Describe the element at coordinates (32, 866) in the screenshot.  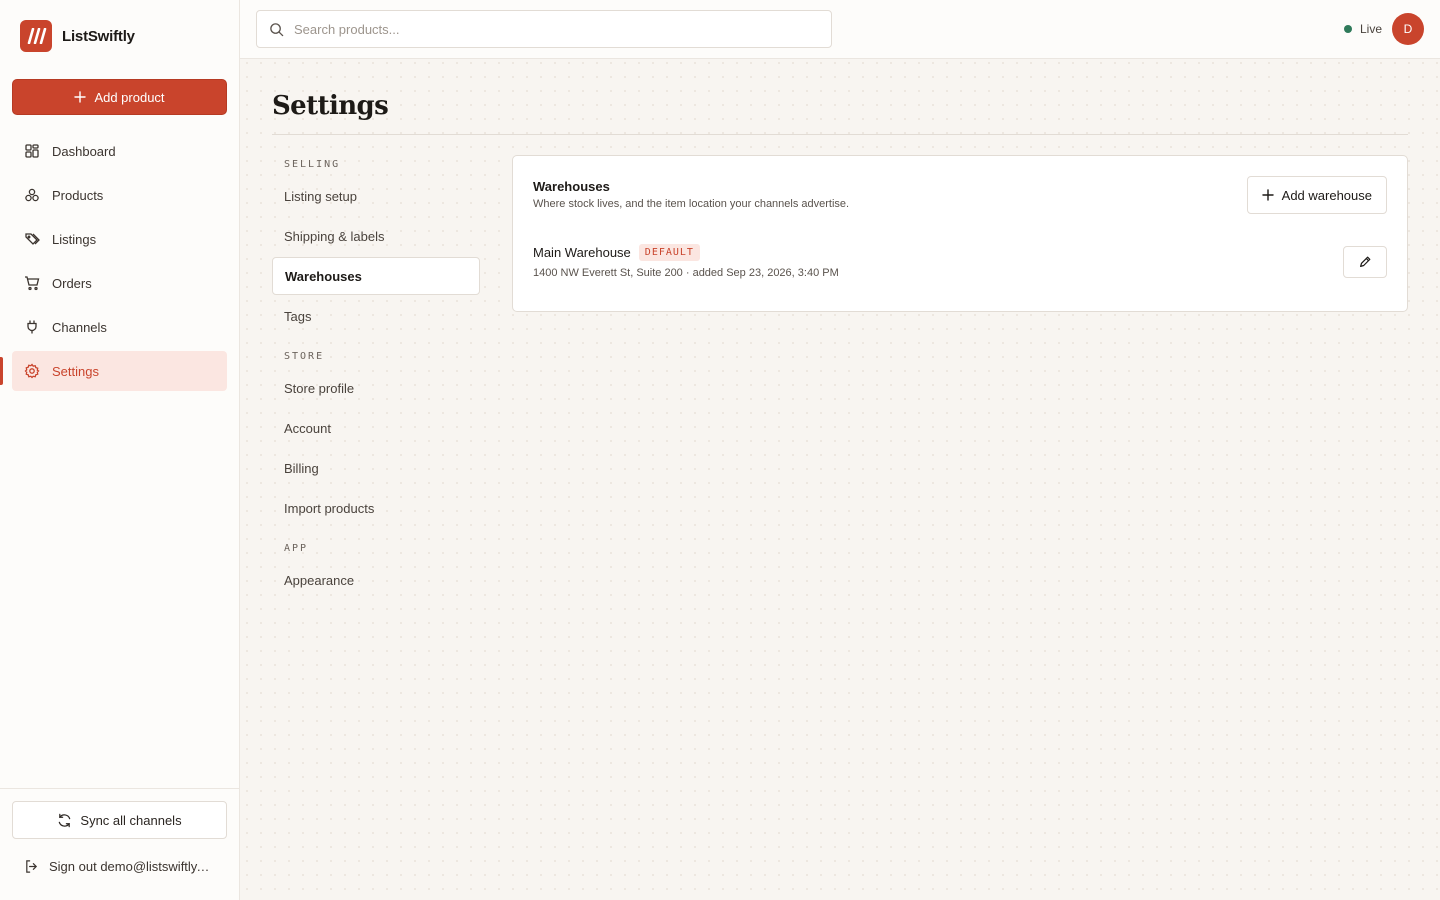
I see `sign-out-icon` at that location.